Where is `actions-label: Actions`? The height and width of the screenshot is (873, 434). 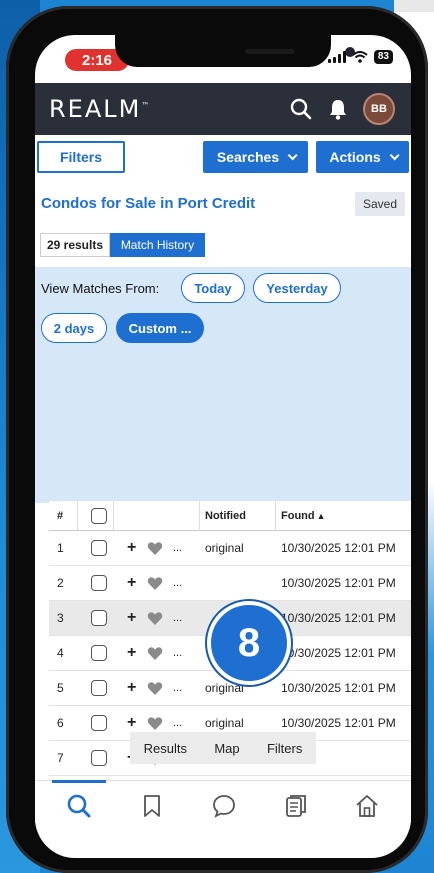 actions-label: Actions is located at coordinates (355, 157).